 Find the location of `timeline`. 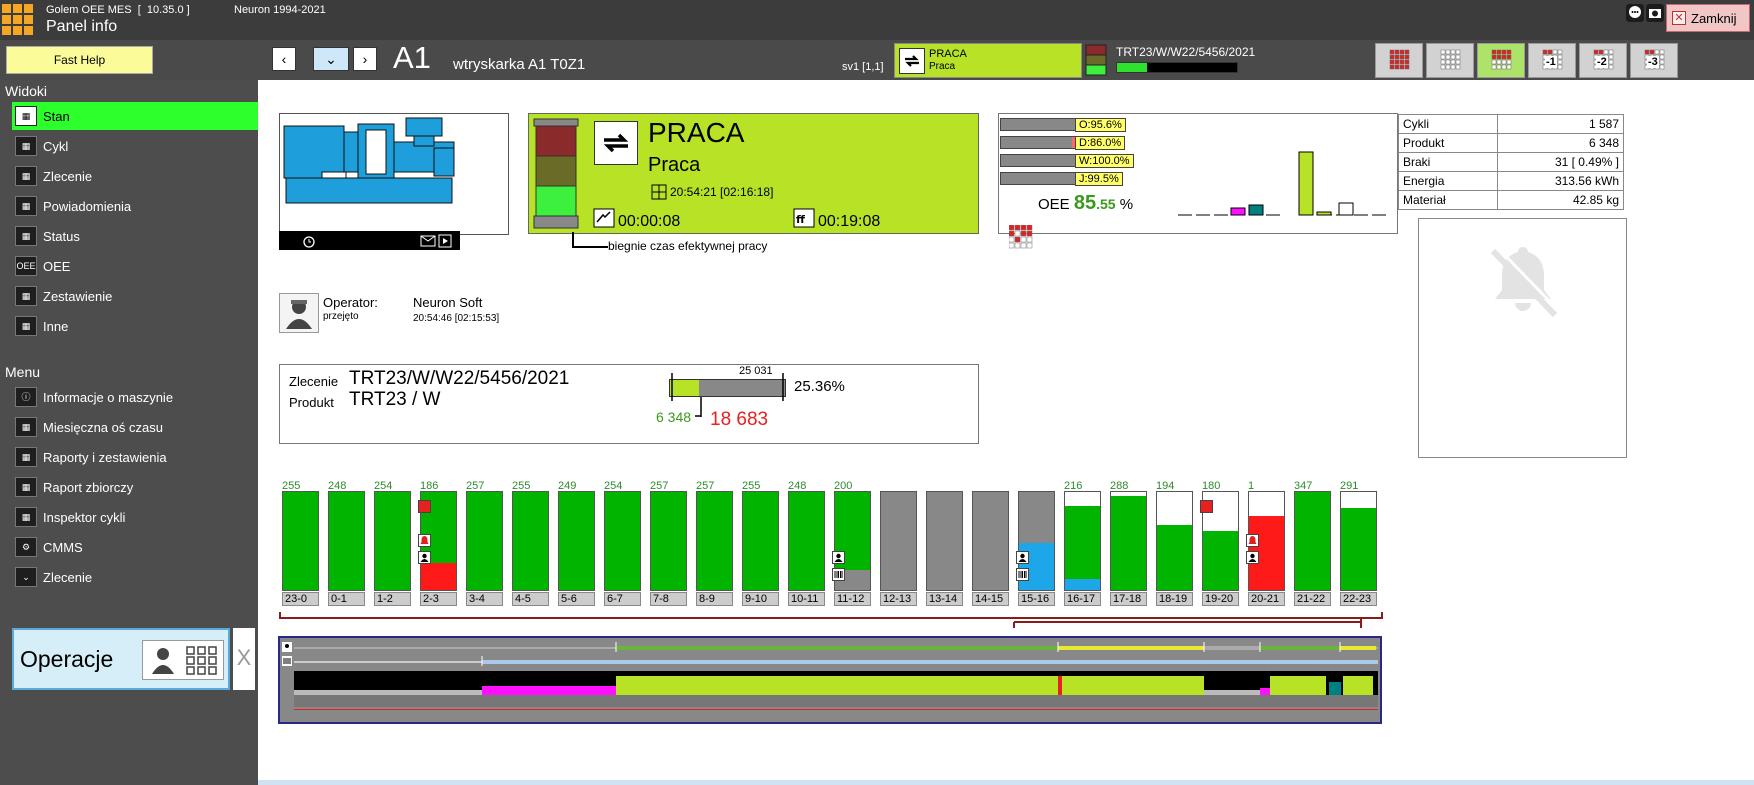

timeline is located at coordinates (830, 680).